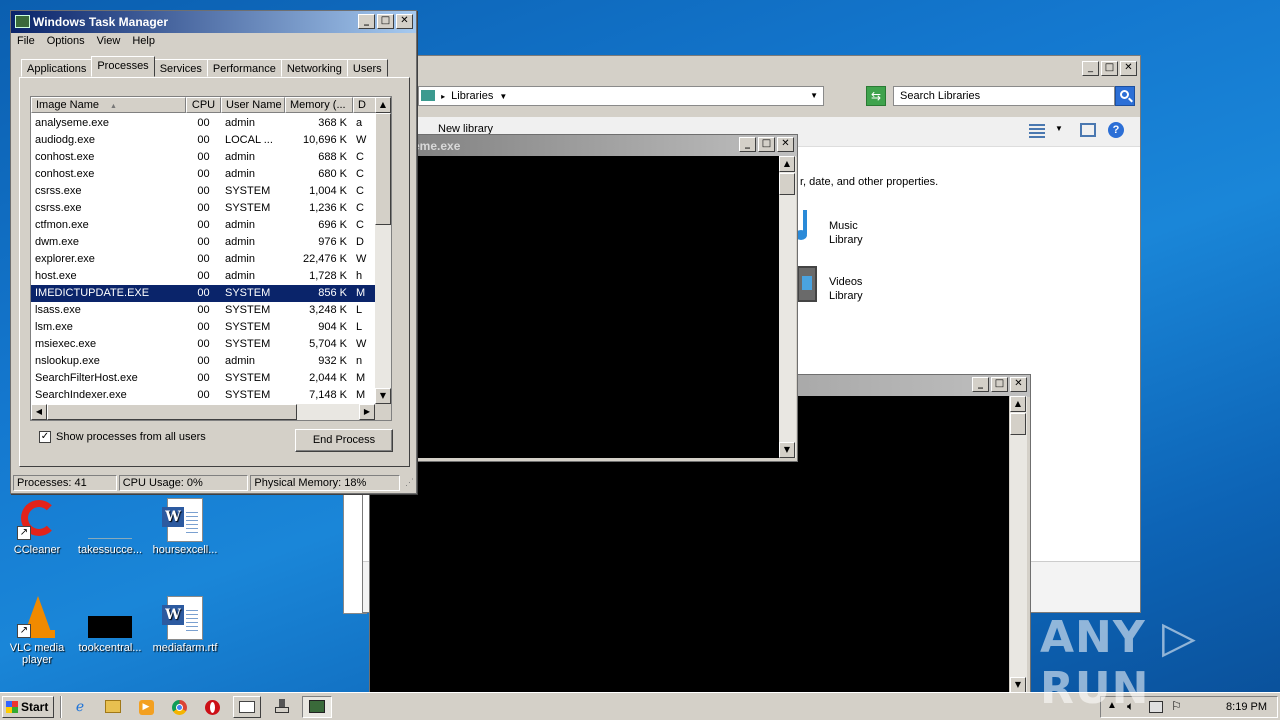 The width and height of the screenshot is (1280, 720). I want to click on process-row: ctfmon.exe 00 admin 696 K C, so click(203, 225).